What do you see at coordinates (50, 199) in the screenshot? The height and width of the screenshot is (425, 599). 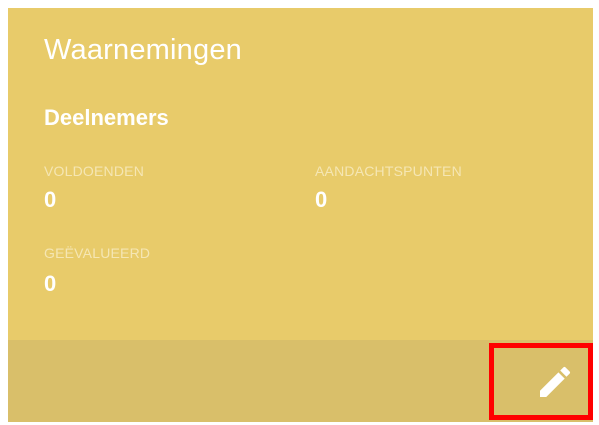 I see `stat-value-voldoenden: 0` at bounding box center [50, 199].